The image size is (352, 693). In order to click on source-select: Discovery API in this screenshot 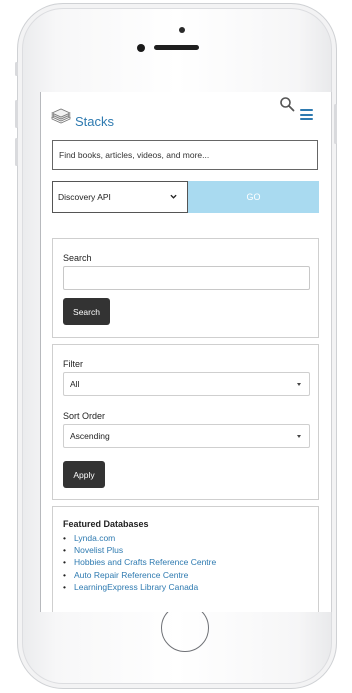, I will do `click(120, 197)`.